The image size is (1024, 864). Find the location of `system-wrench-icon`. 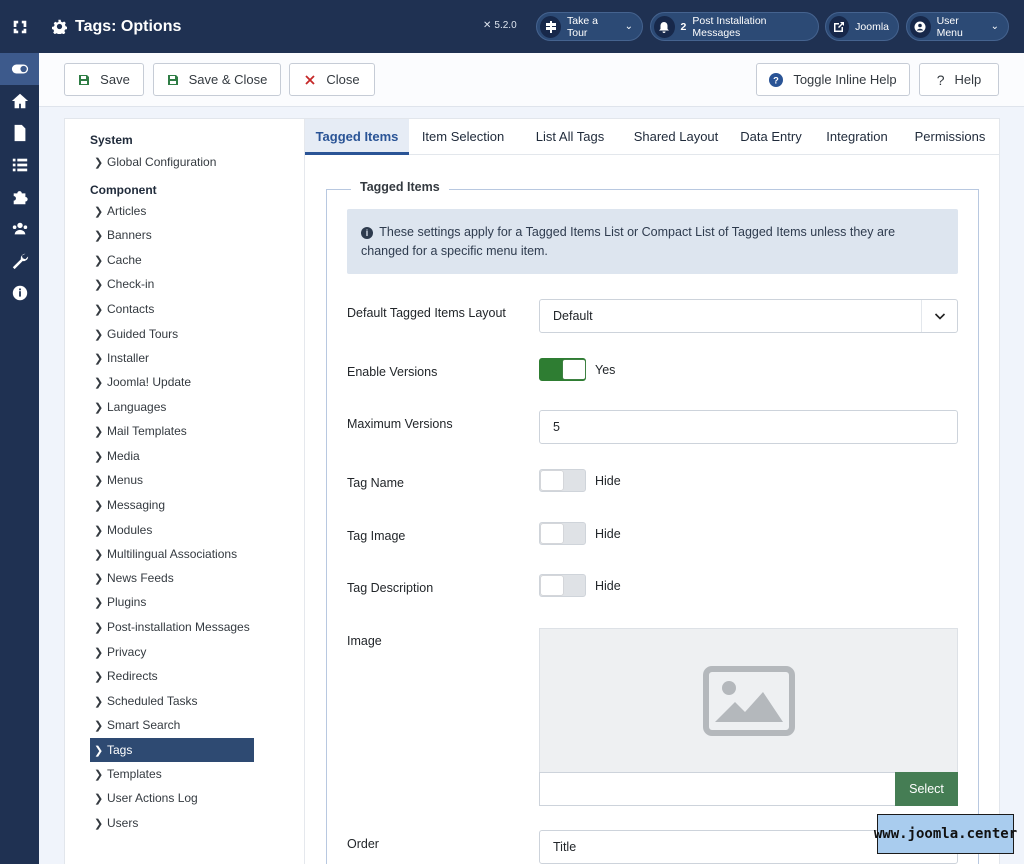

system-wrench-icon is located at coordinates (19, 261).